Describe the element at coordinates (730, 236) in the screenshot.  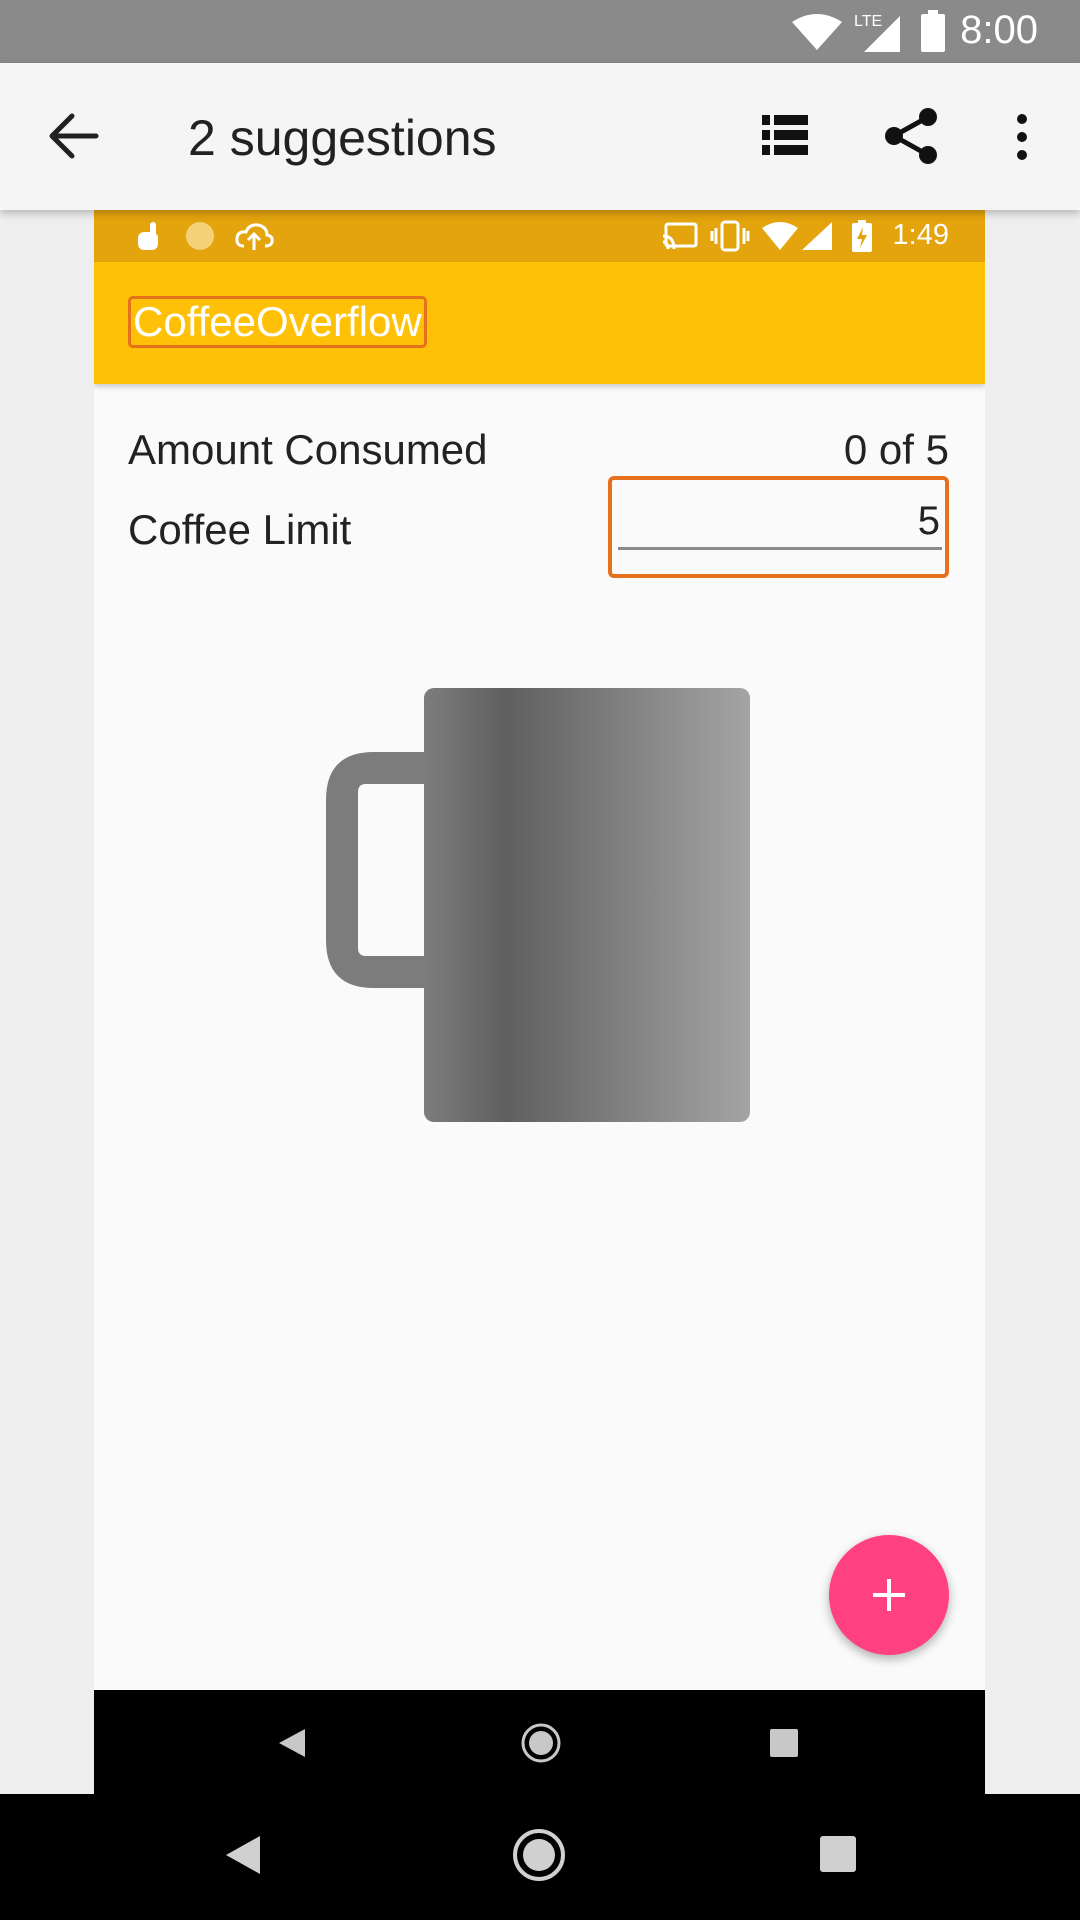
I see `vibrate-icon` at that location.